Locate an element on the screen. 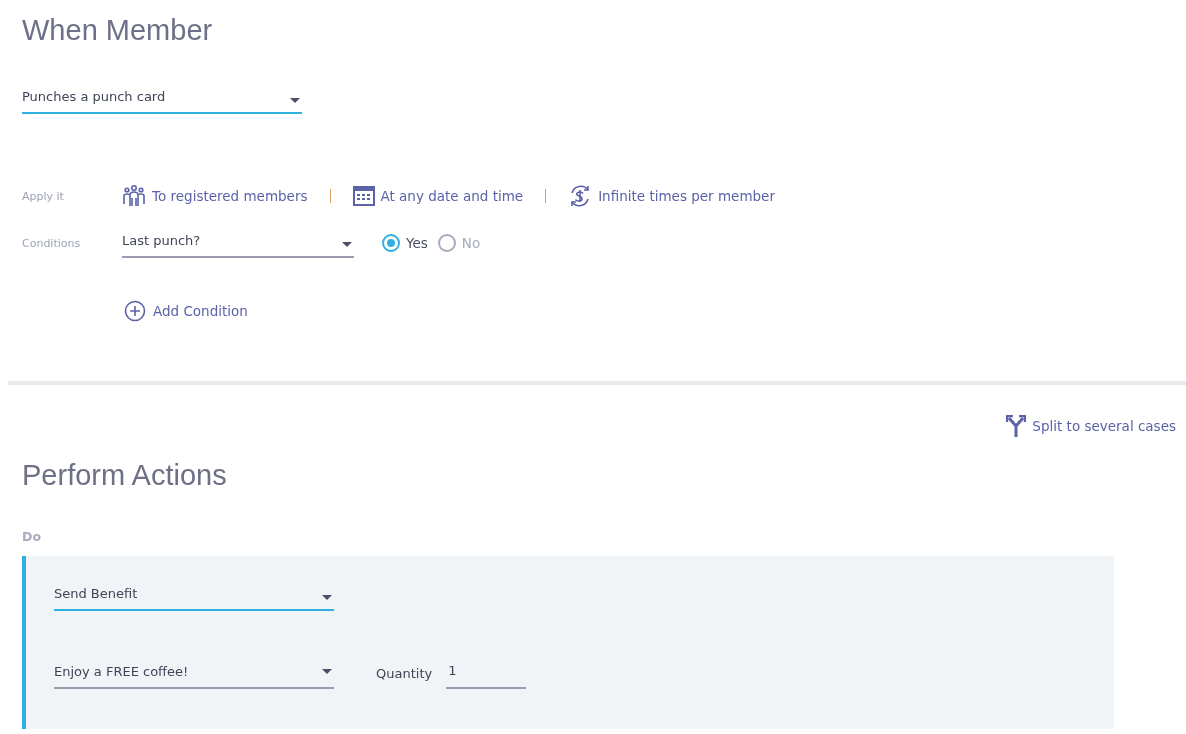 The height and width of the screenshot is (734, 1186). quantity-label: Quantity is located at coordinates (404, 674).